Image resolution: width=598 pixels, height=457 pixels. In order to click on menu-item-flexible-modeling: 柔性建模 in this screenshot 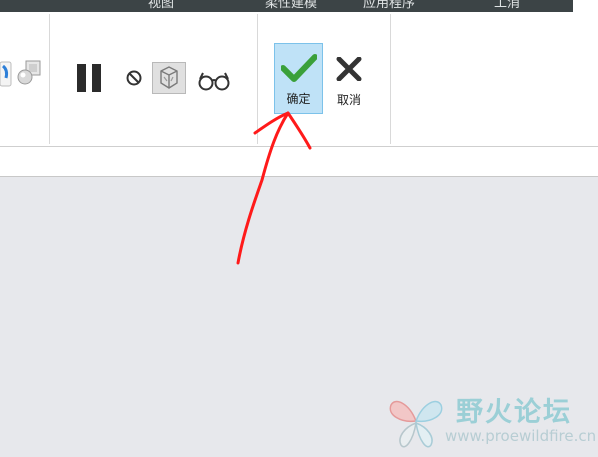, I will do `click(291, 5)`.